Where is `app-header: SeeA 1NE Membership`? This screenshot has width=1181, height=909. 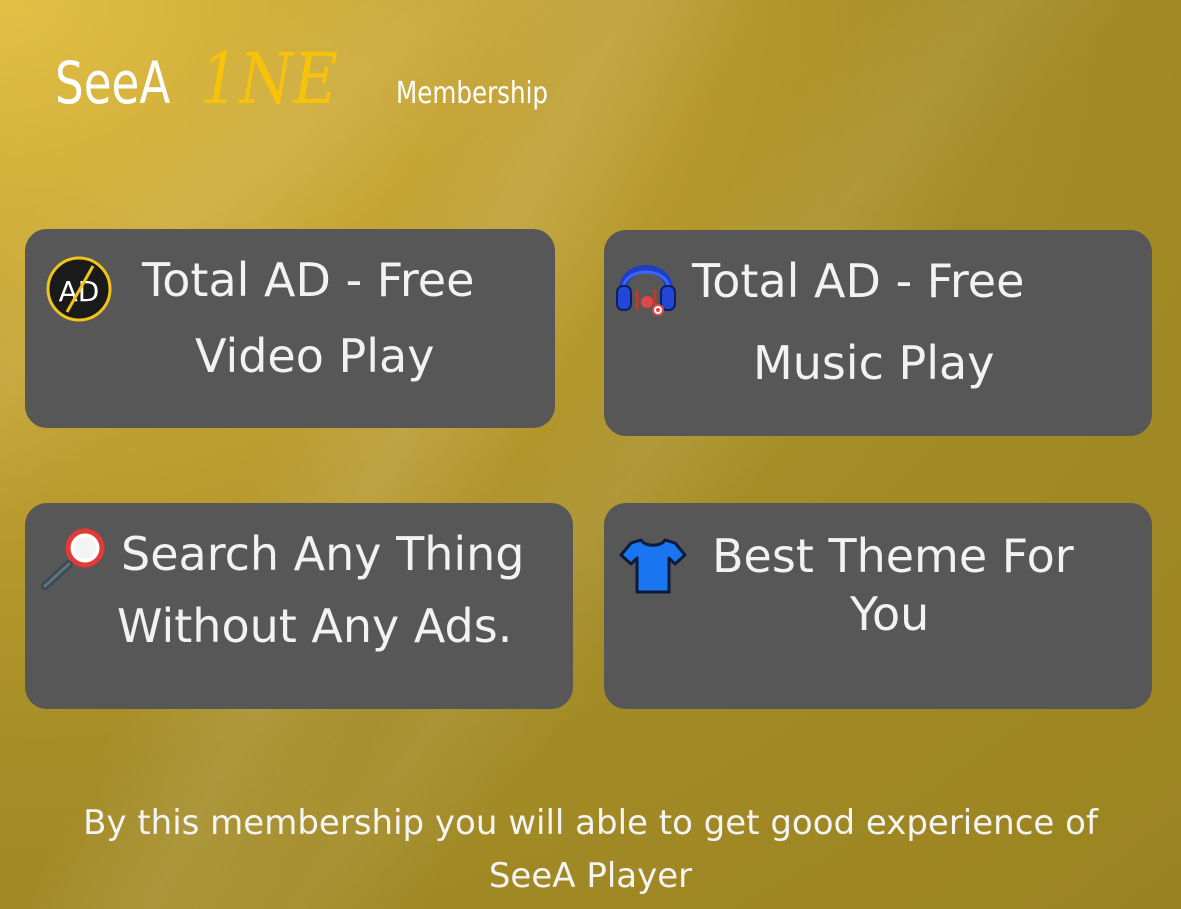
app-header: SeeA 1NE Membership is located at coordinates (318, 79).